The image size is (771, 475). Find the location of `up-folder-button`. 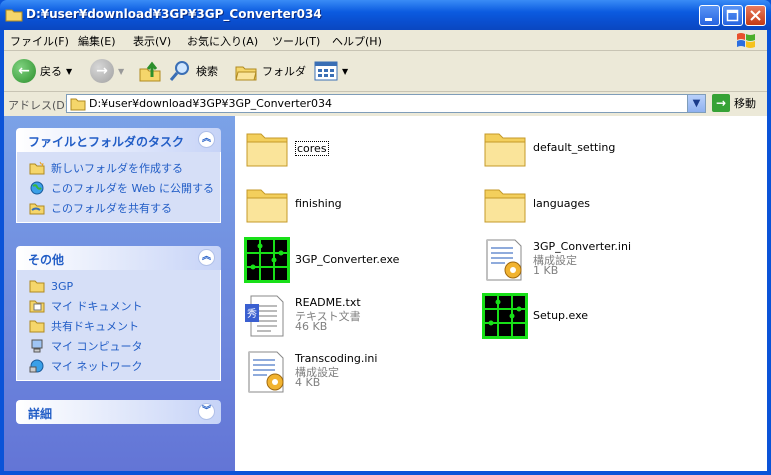

up-folder-button is located at coordinates (150, 71).